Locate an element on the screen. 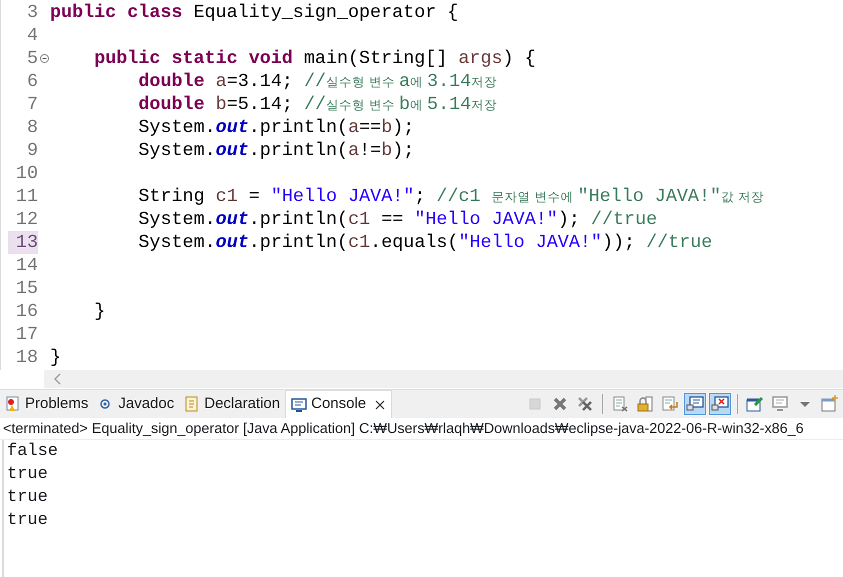  line-number: 7 is located at coordinates (32, 104).